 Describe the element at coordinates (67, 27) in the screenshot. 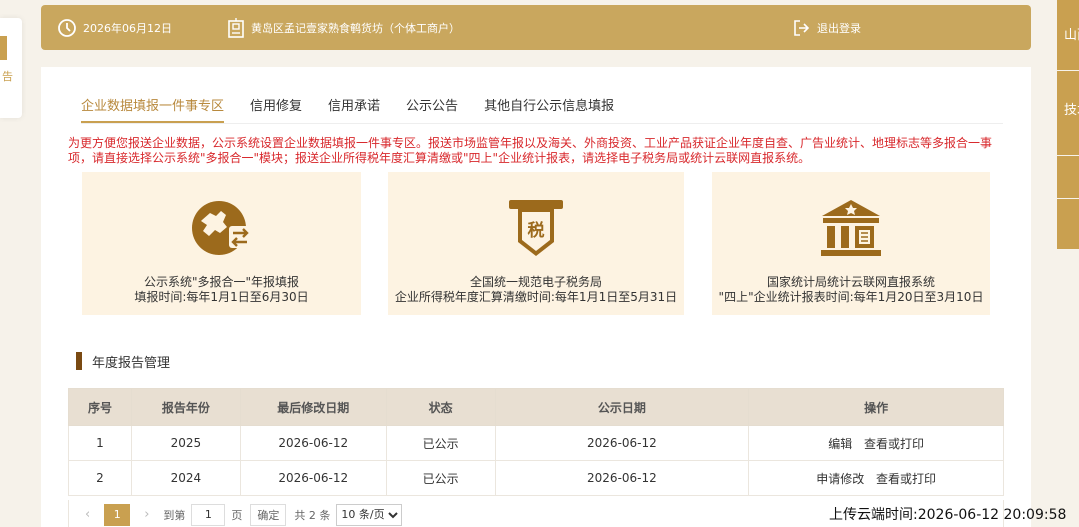

I see `clock-icon` at that location.